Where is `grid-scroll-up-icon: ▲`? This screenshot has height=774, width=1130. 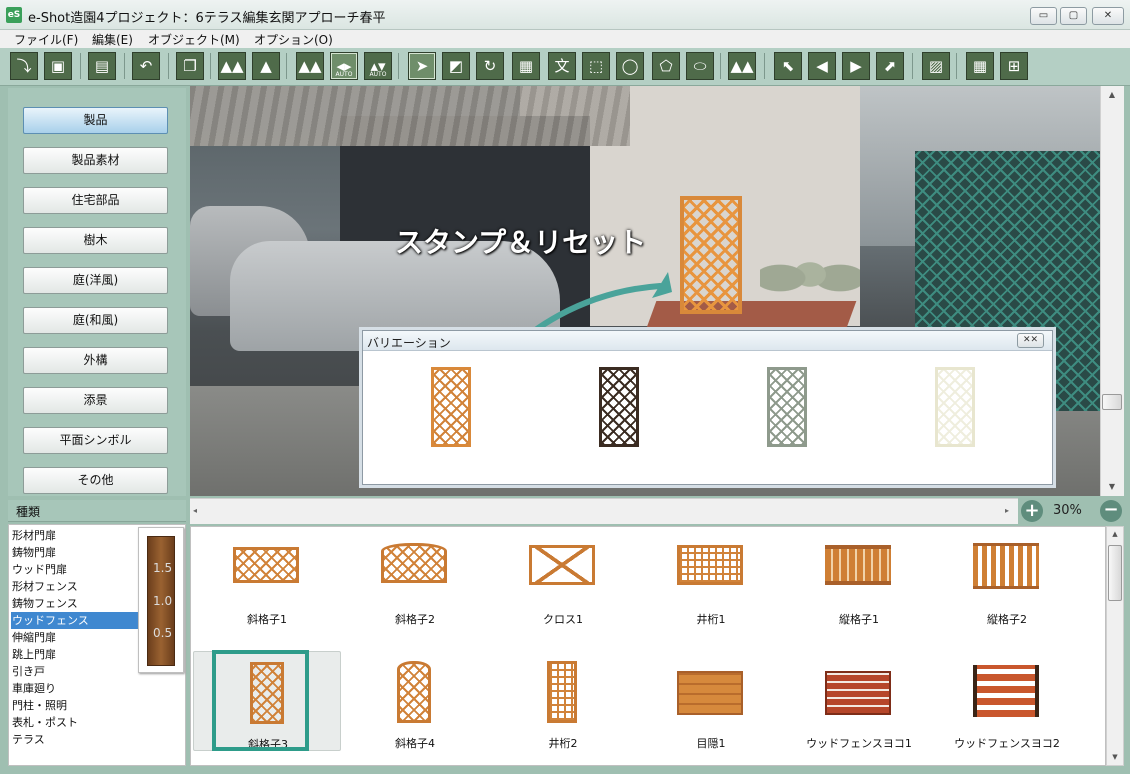 grid-scroll-up-icon: ▲ is located at coordinates (1115, 534).